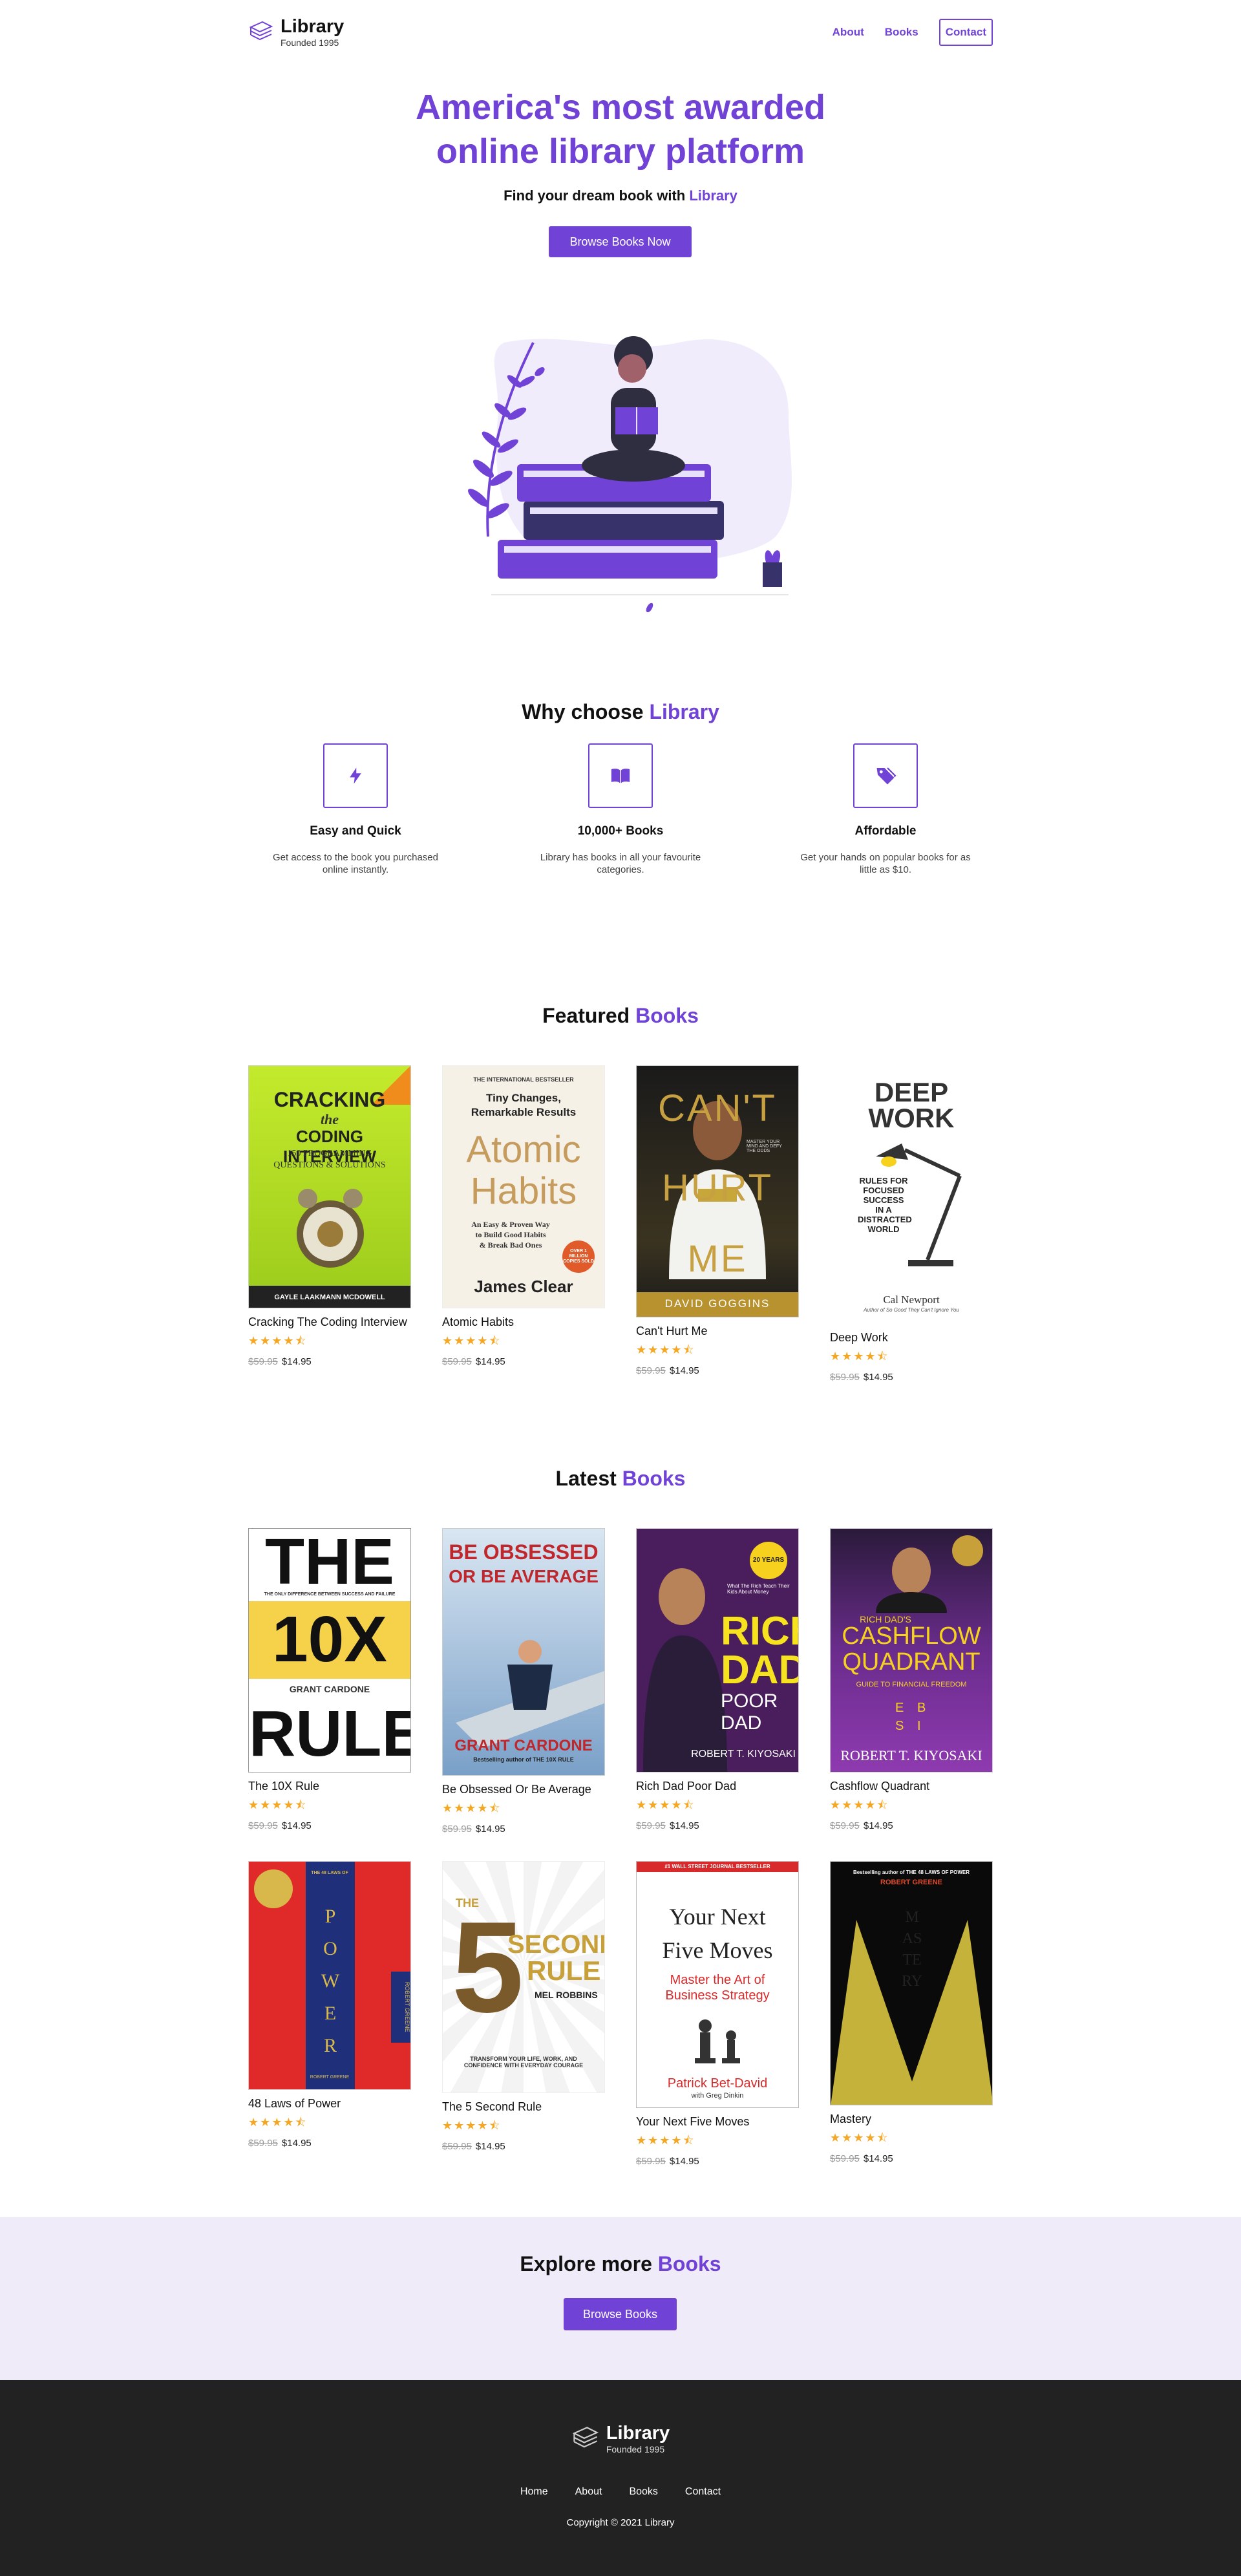 The image size is (1241, 2576). What do you see at coordinates (523, 1745) in the screenshot?
I see `cover-author: GRANT CARDONE` at bounding box center [523, 1745].